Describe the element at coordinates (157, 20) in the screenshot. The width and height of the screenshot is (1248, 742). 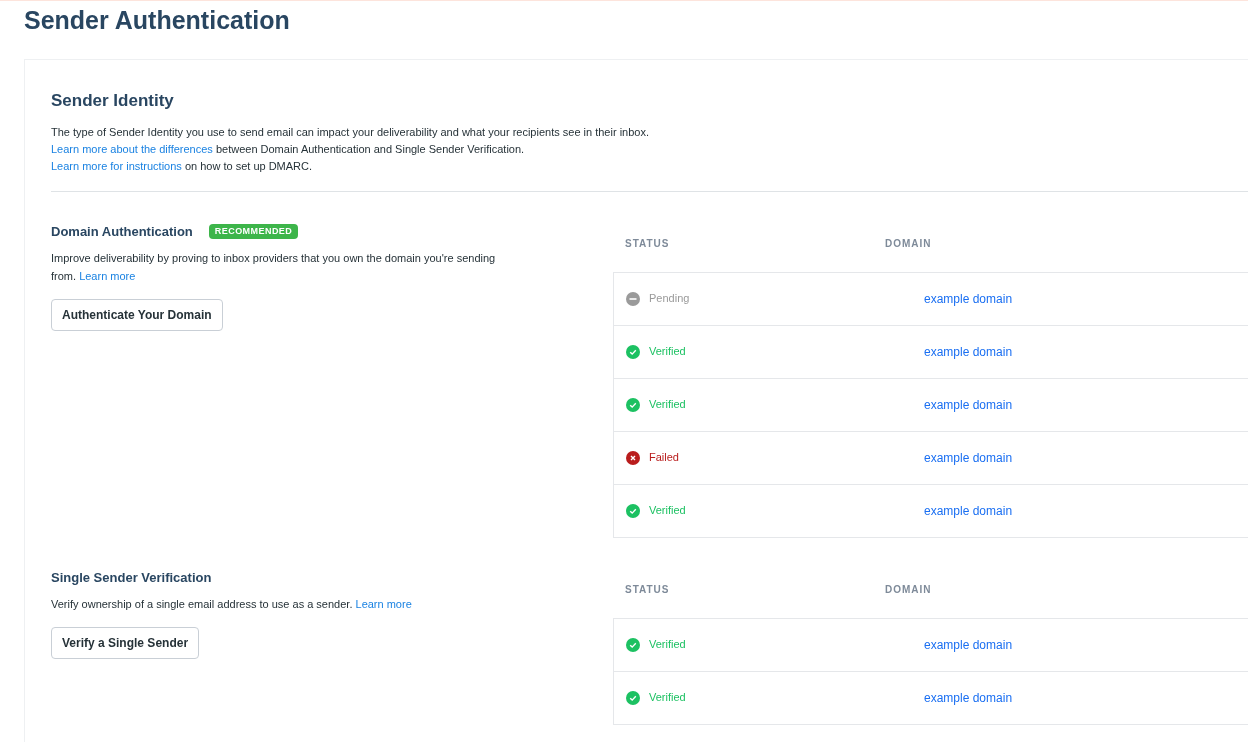
I see `page-title: Sender Authentication` at that location.